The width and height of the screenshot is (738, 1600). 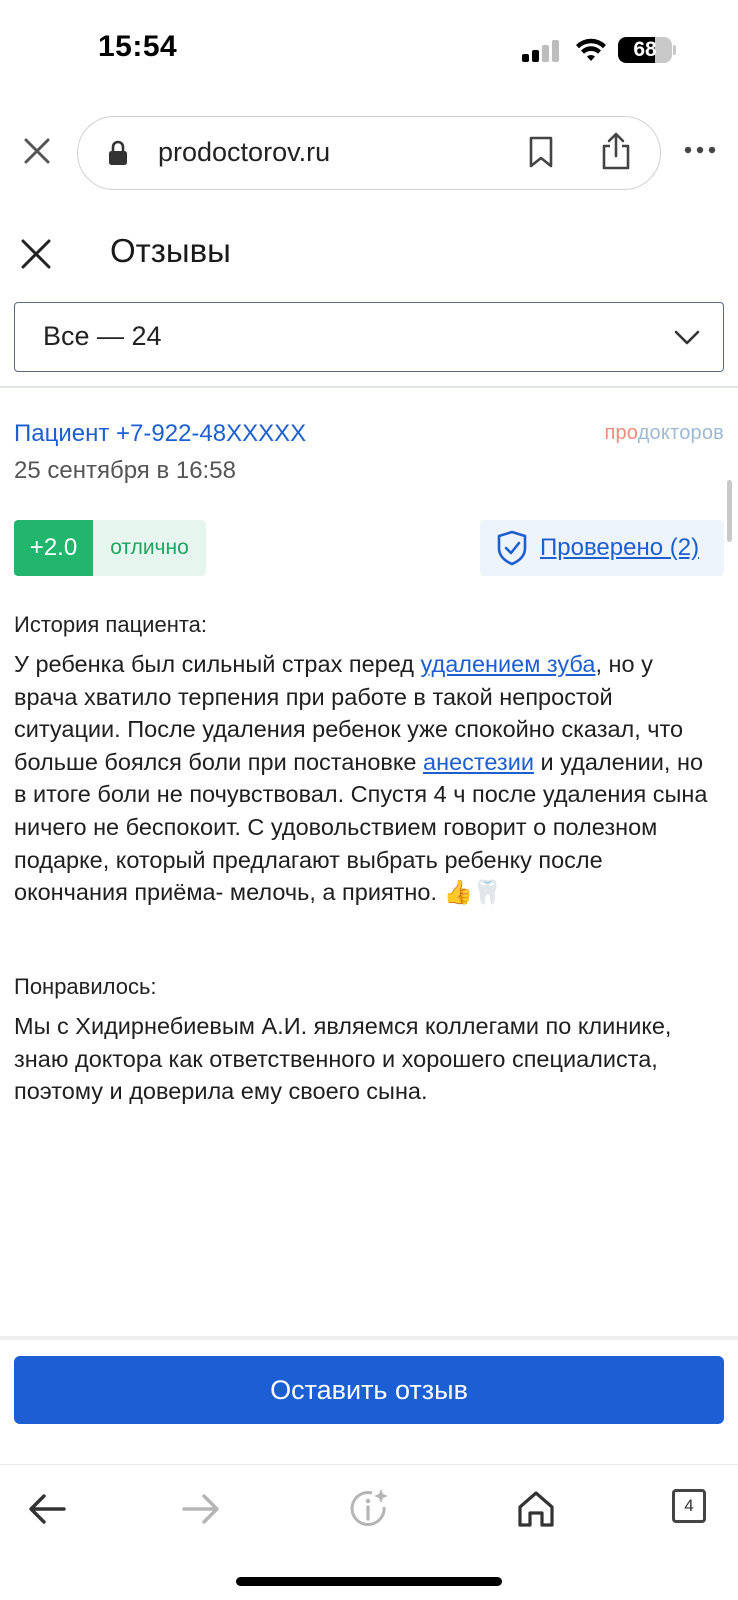 I want to click on more-options-icon, so click(x=700, y=150).